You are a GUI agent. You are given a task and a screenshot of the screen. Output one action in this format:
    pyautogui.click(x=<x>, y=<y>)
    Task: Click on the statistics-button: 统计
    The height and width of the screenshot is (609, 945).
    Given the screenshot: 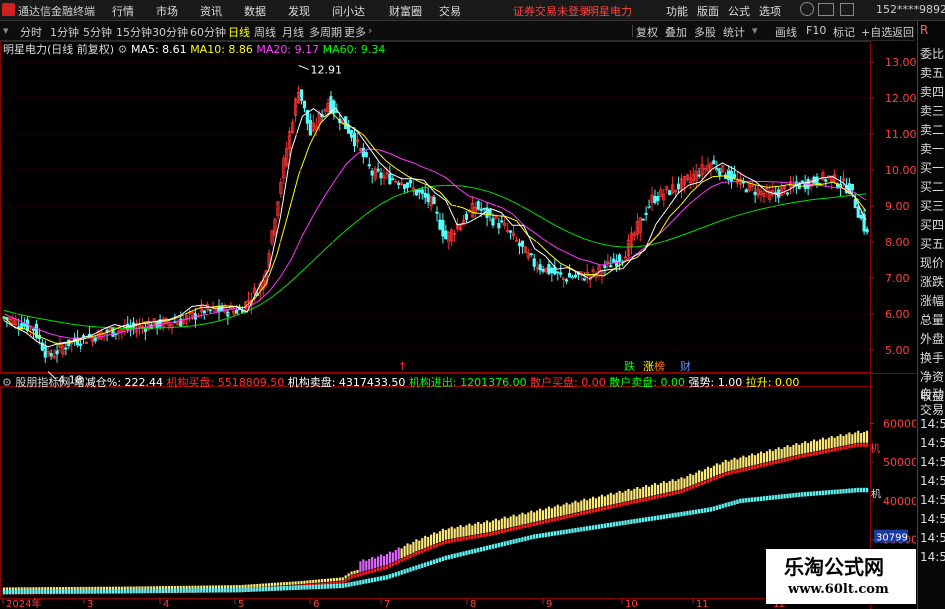 What is the action you would take?
    pyautogui.click(x=734, y=32)
    